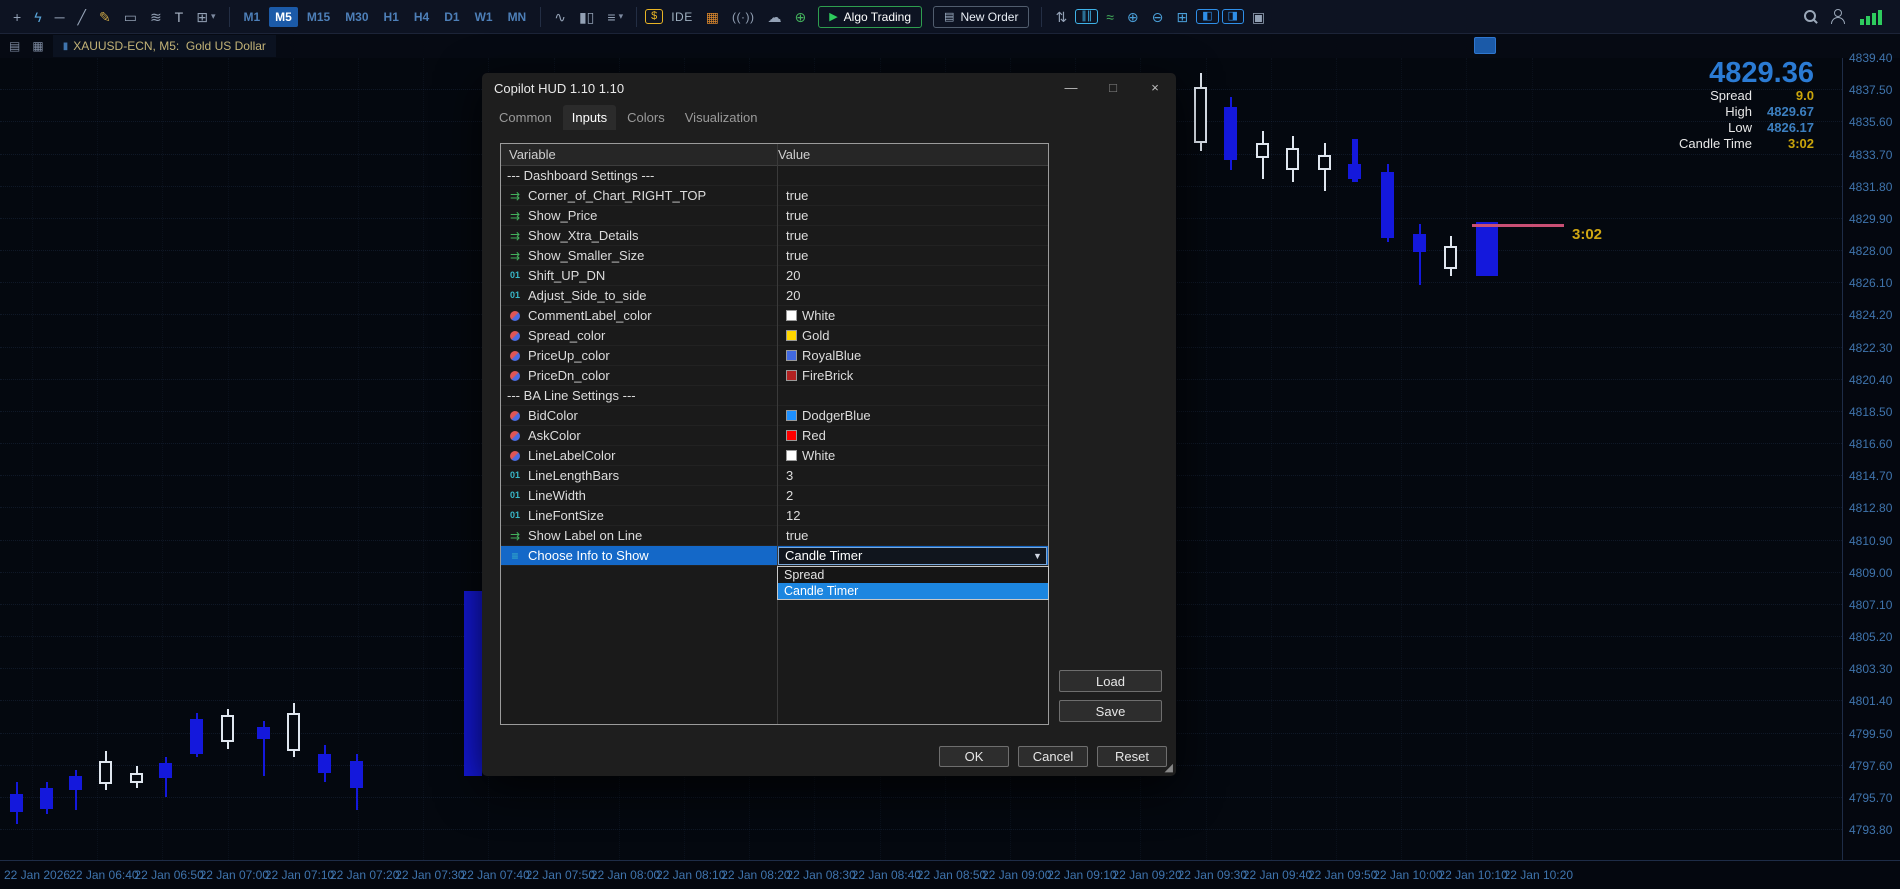 This screenshot has width=1900, height=889. What do you see at coordinates (1871, 476) in the screenshot?
I see `price-axis-label: 4814.70` at bounding box center [1871, 476].